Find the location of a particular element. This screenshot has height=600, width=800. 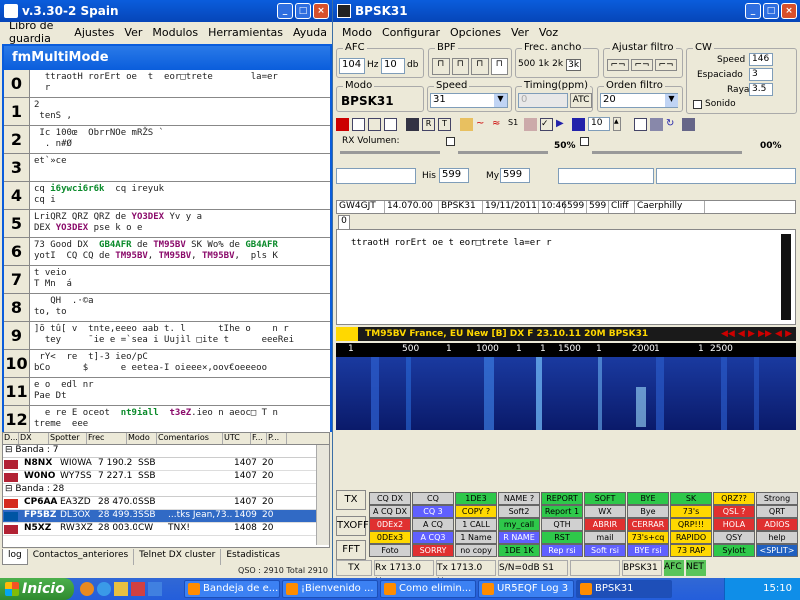

filter-adjust-2-icon: ⌐¬ is located at coordinates (642, 65).